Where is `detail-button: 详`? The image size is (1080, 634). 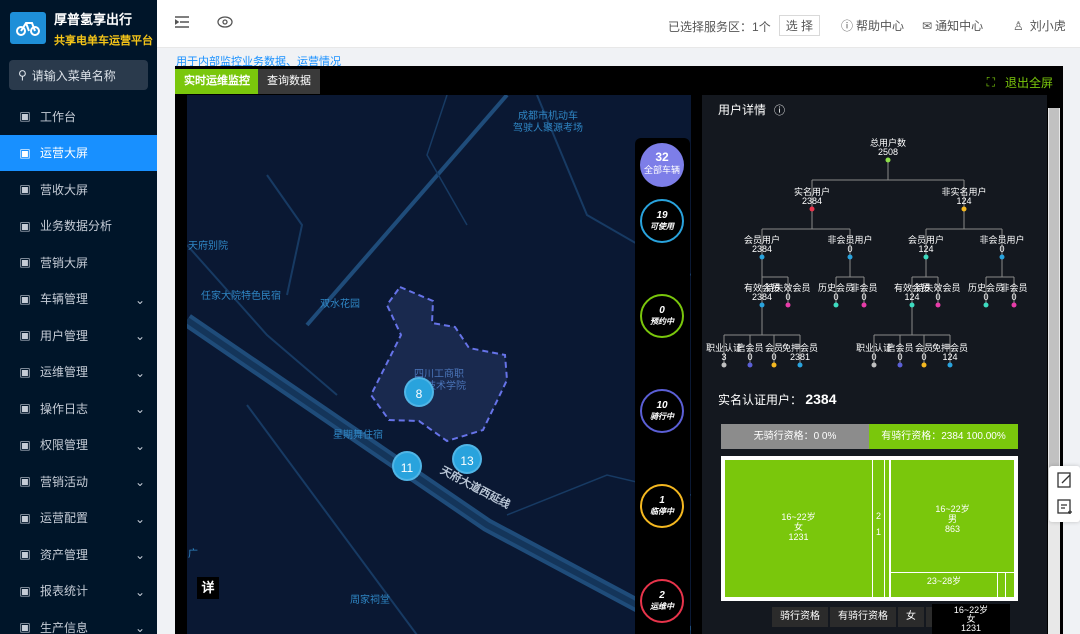 detail-button: 详 is located at coordinates (208, 588).